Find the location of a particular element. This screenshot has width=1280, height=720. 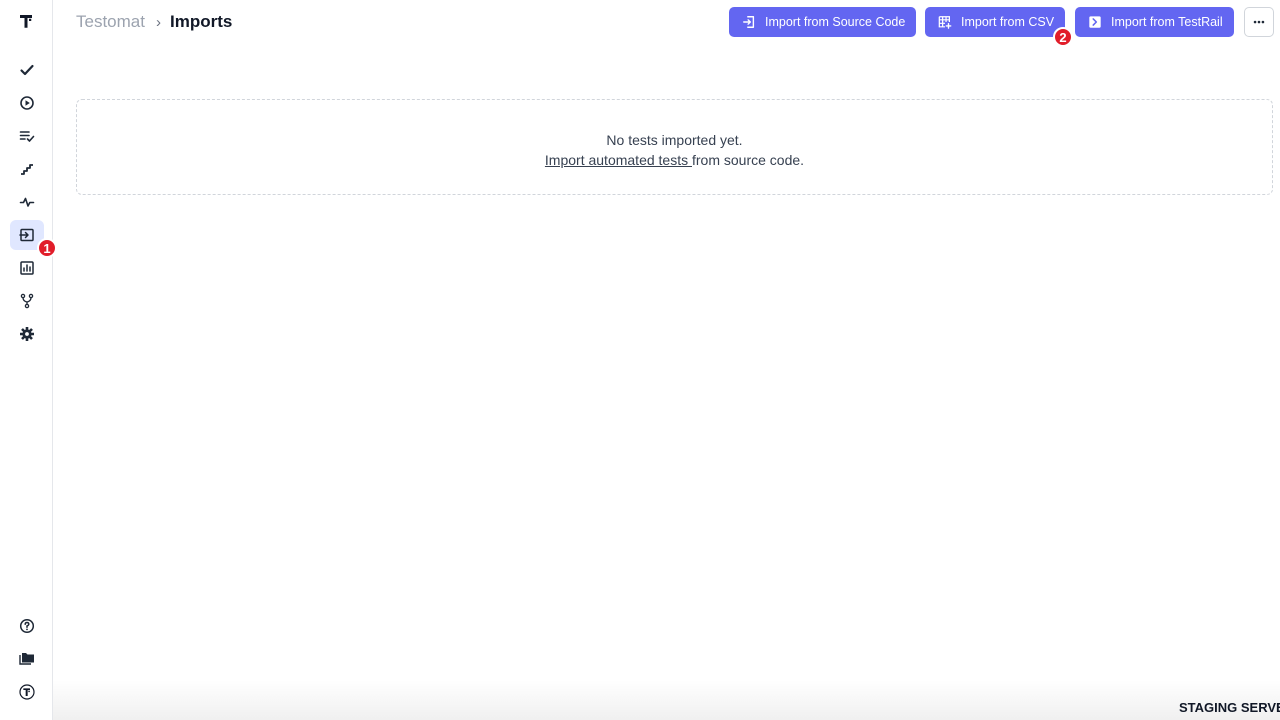

sidebar-item-projects is located at coordinates (27, 659).